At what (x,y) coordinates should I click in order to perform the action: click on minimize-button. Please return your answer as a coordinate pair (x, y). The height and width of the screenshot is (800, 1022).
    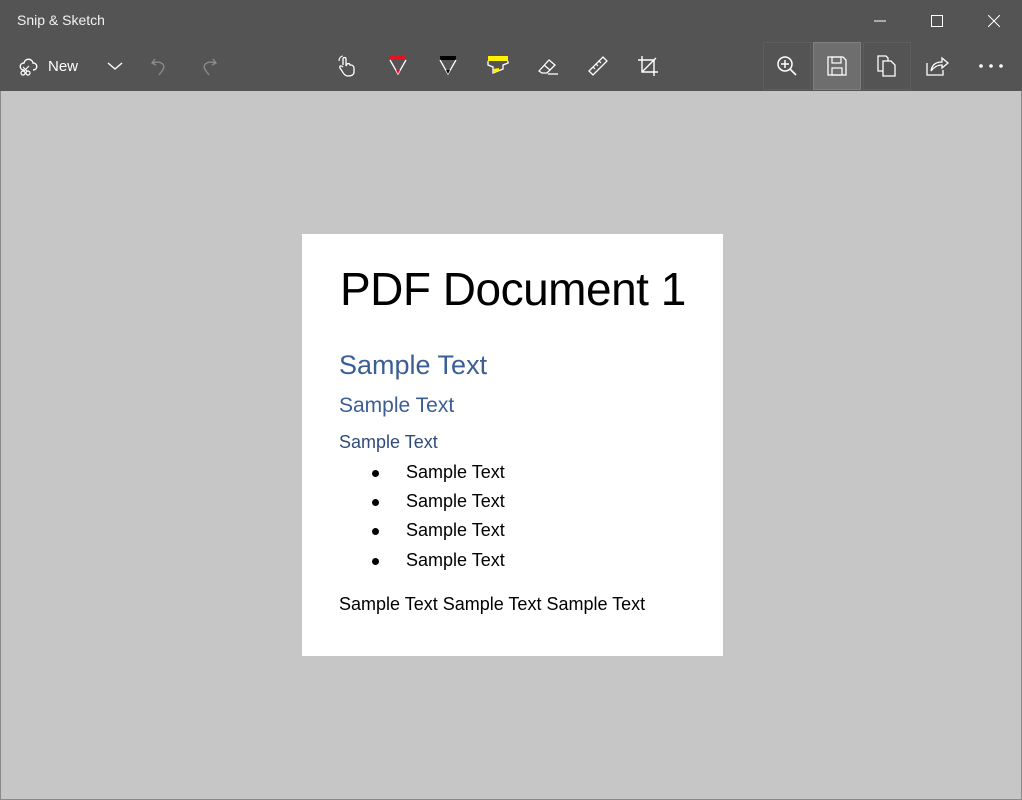
    Looking at the image, I should click on (879, 21).